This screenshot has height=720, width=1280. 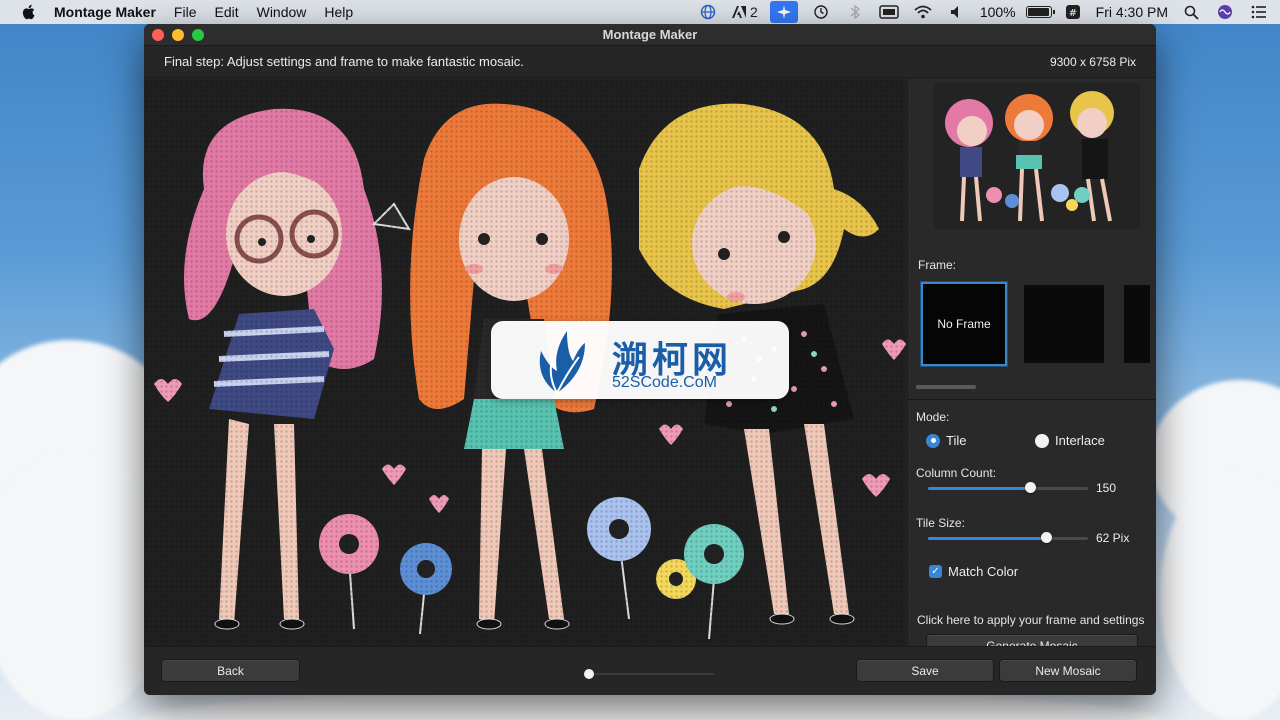 I want to click on frame-option-label: No Frame, so click(x=964, y=324).